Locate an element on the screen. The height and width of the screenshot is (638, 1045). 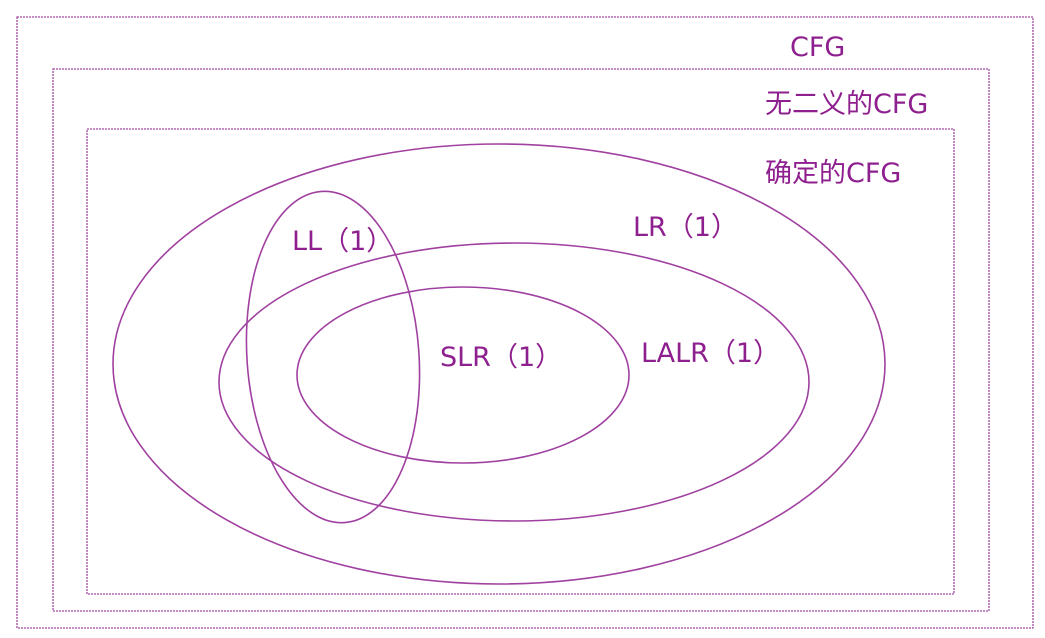
slr1-ellipse is located at coordinates (463, 375).